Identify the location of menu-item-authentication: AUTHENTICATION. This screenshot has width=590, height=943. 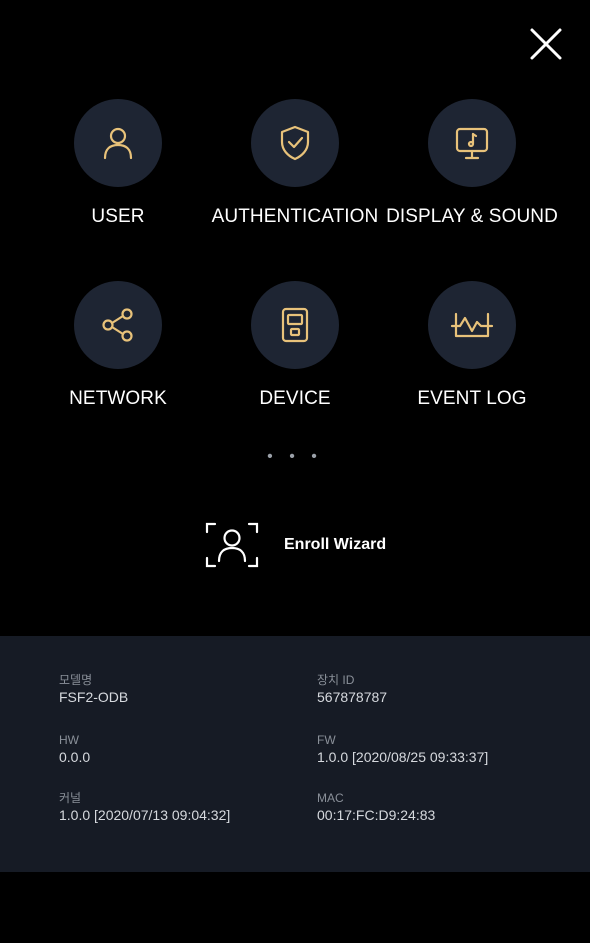
(295, 164).